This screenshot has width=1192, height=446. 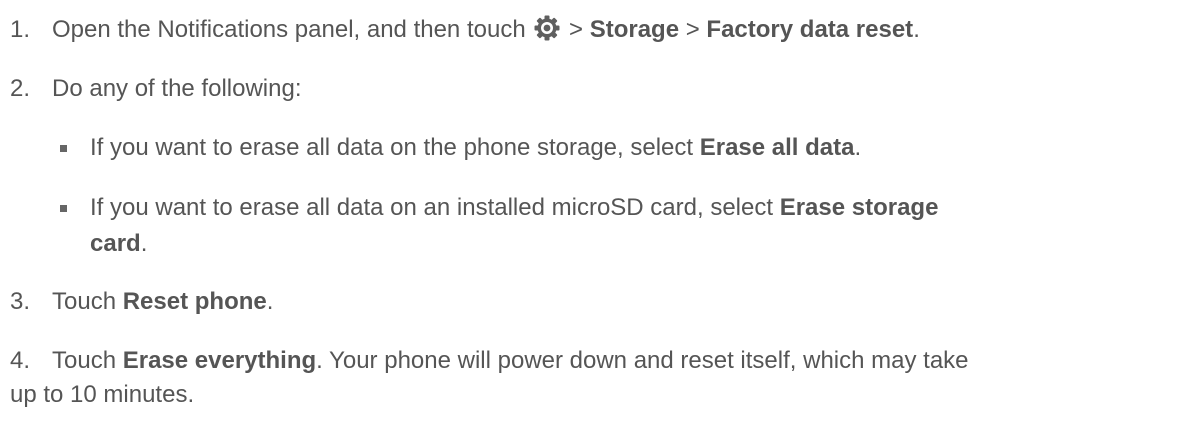 What do you see at coordinates (177, 88) in the screenshot?
I see `step-text: Do any of the following:` at bounding box center [177, 88].